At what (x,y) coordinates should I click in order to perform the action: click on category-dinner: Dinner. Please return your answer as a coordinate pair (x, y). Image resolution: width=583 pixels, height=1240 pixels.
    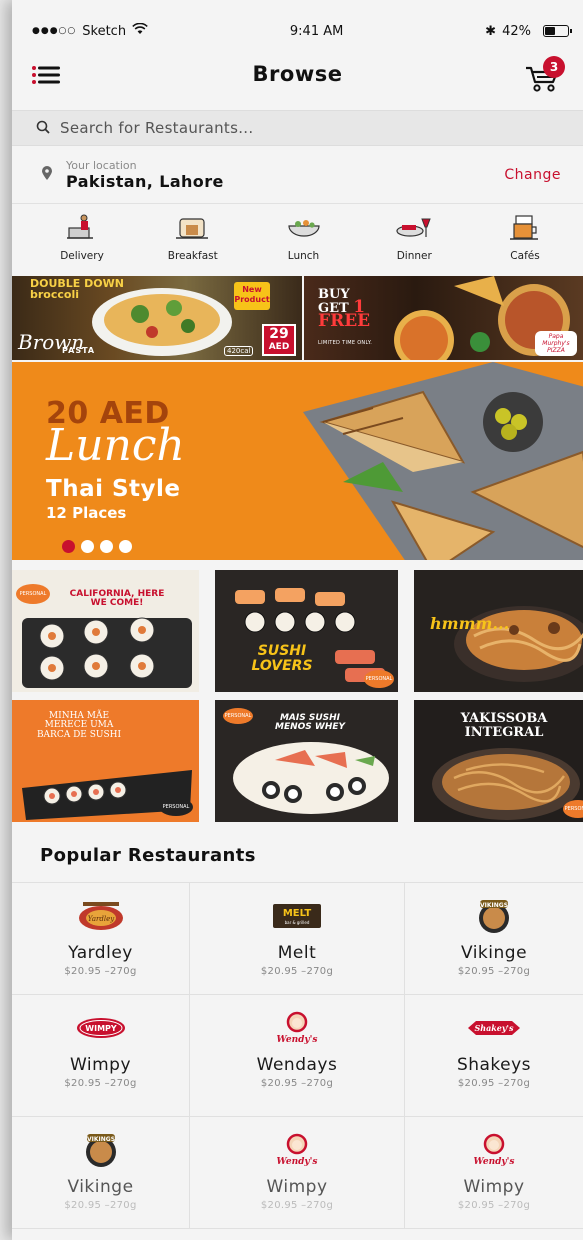
    Looking at the image, I should click on (414, 243).